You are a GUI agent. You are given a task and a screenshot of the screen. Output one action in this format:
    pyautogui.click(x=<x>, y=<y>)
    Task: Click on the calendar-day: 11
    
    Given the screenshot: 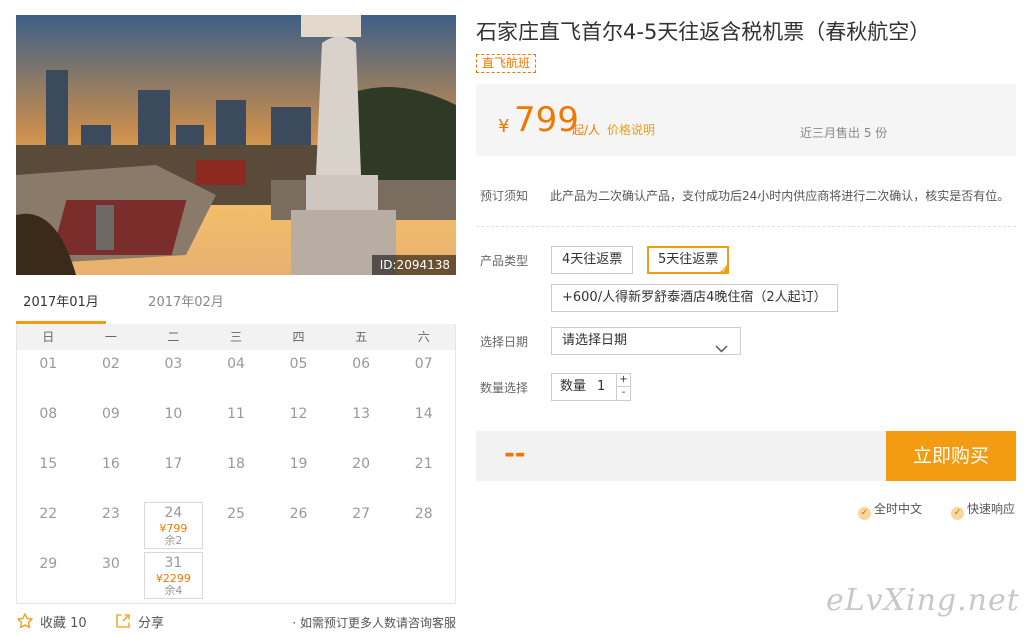 What is the action you would take?
    pyautogui.click(x=236, y=425)
    